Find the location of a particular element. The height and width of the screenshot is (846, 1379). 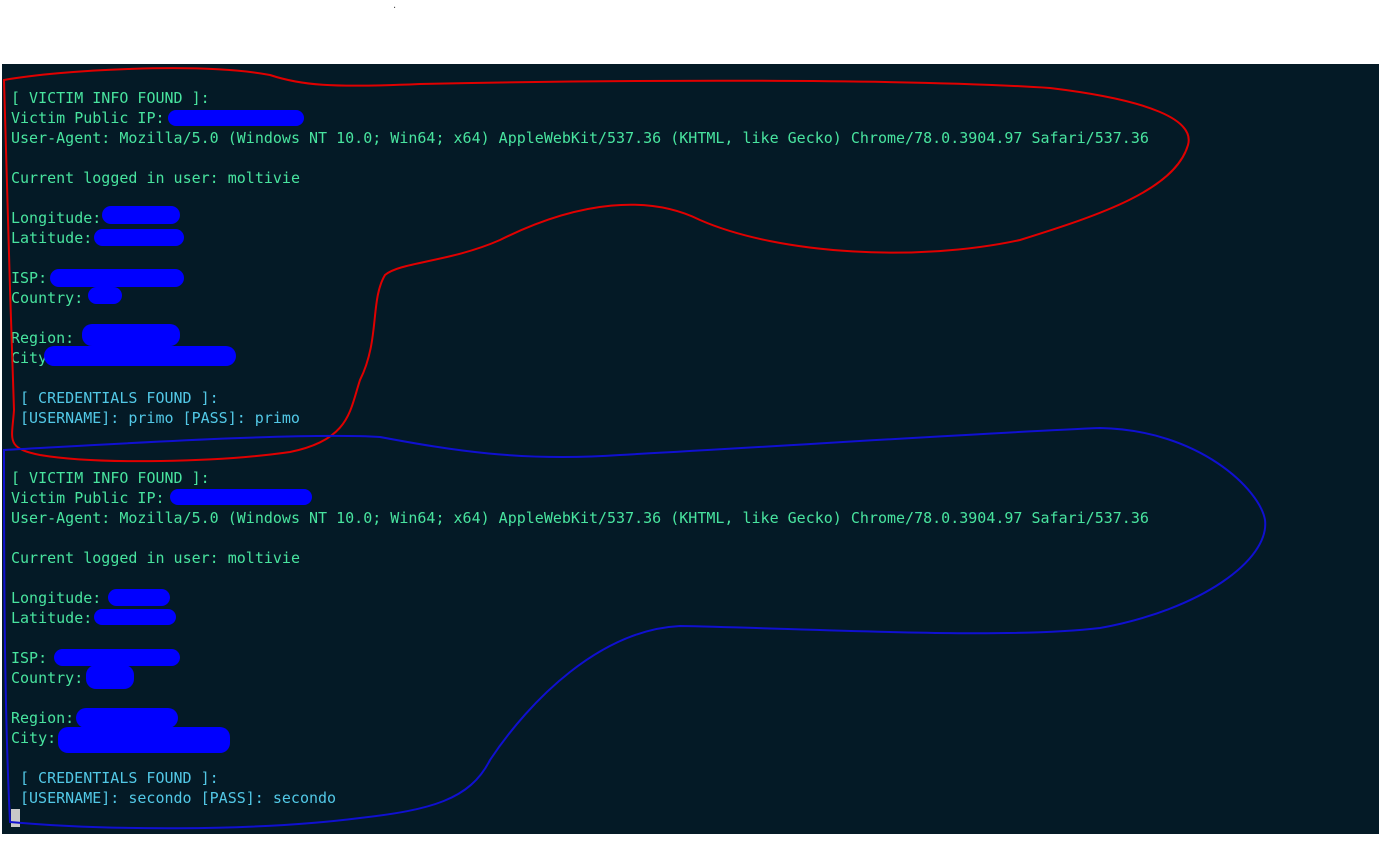

victim-ip-label-2: Victim Public IP: is located at coordinates (88, 498).